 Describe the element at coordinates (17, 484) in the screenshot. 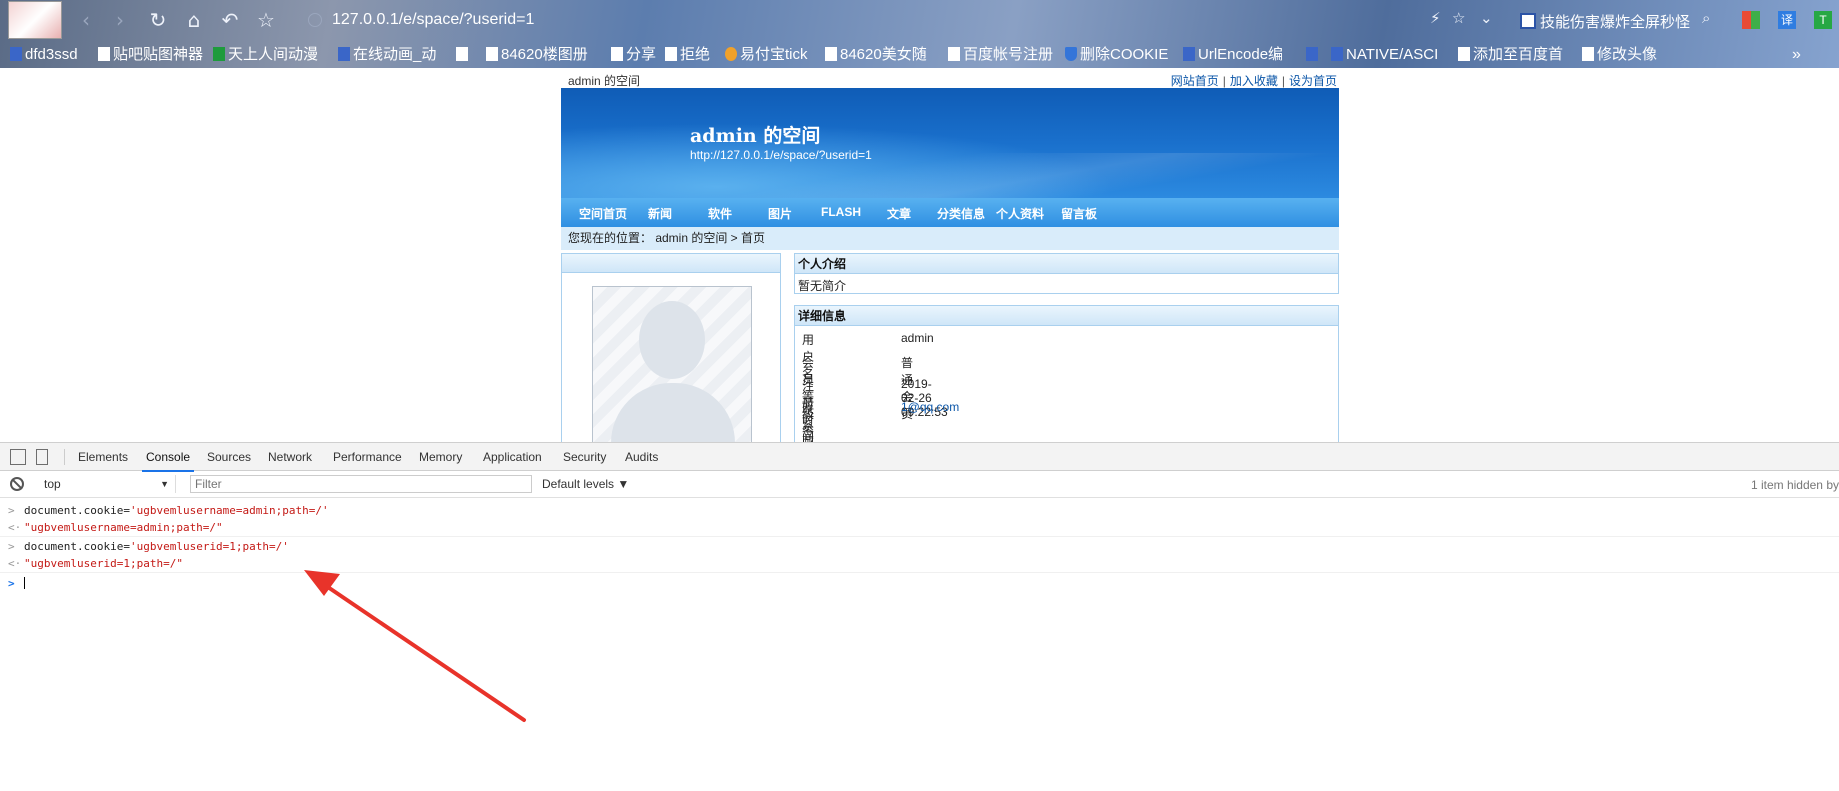

I see `clear-console-icon` at that location.